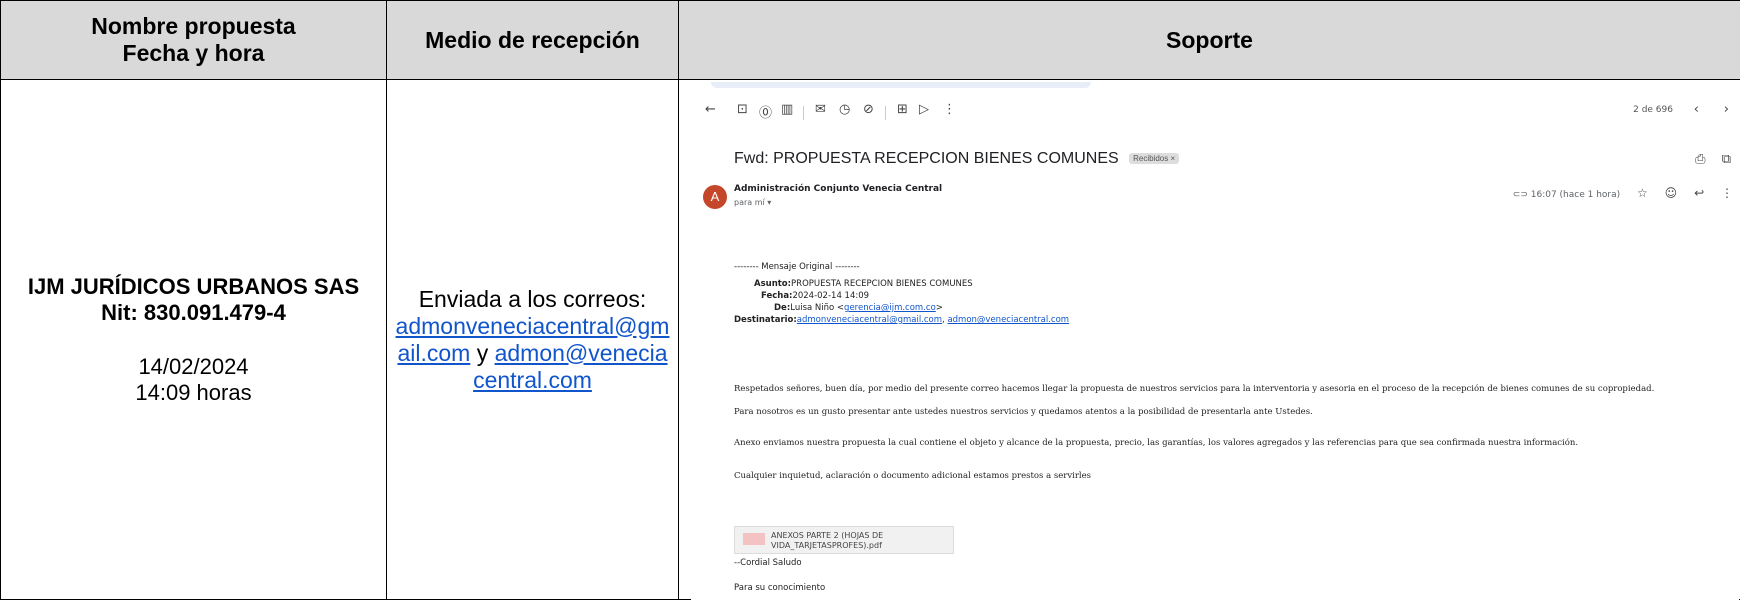 The image size is (1740, 600). Describe the element at coordinates (868, 109) in the screenshot. I see `add-task-icon: ⊘` at that location.